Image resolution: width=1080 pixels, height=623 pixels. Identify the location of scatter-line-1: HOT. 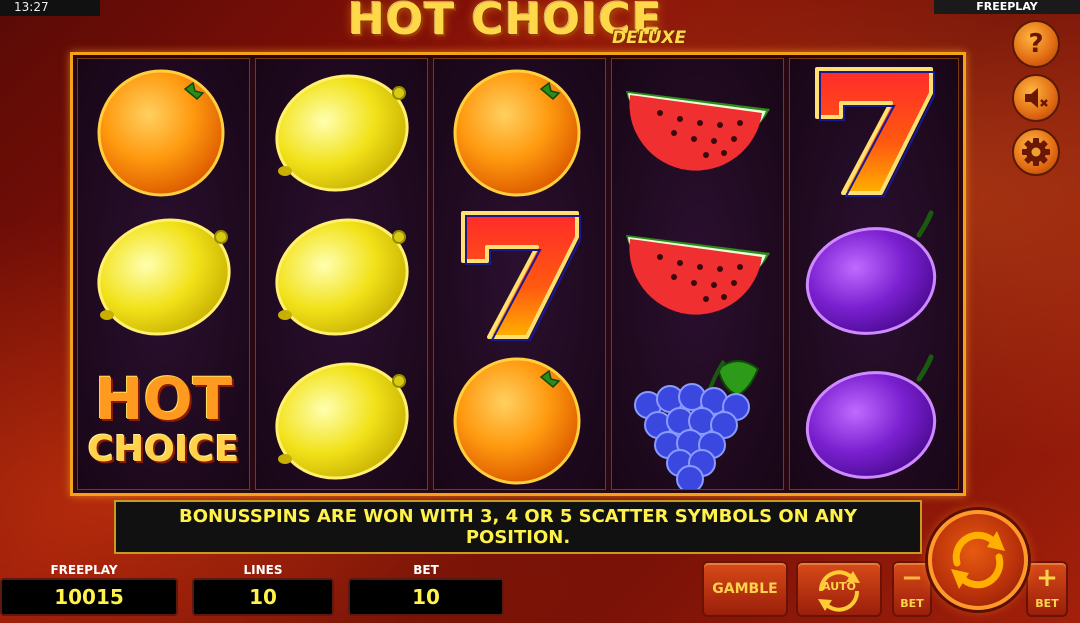
(163, 399).